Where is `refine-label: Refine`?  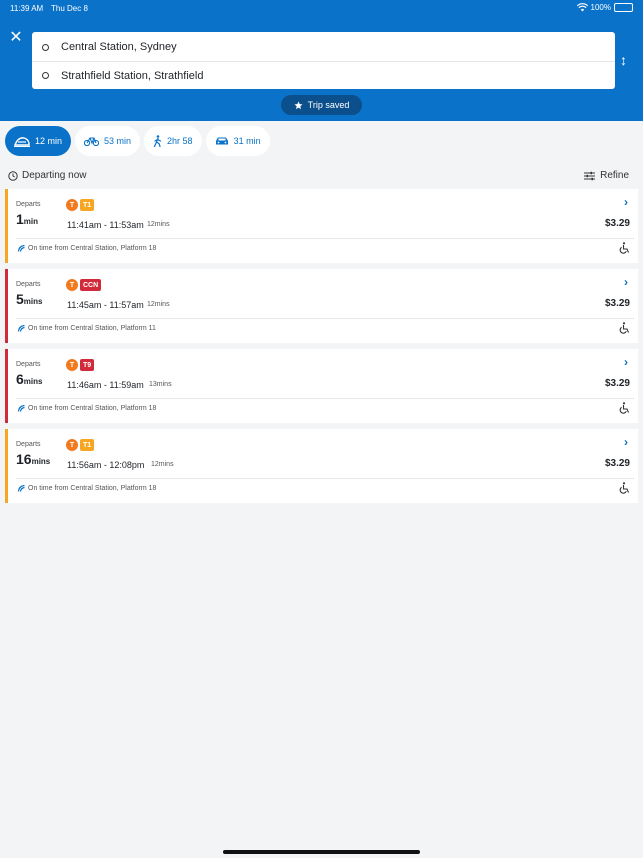
refine-label: Refine is located at coordinates (614, 175).